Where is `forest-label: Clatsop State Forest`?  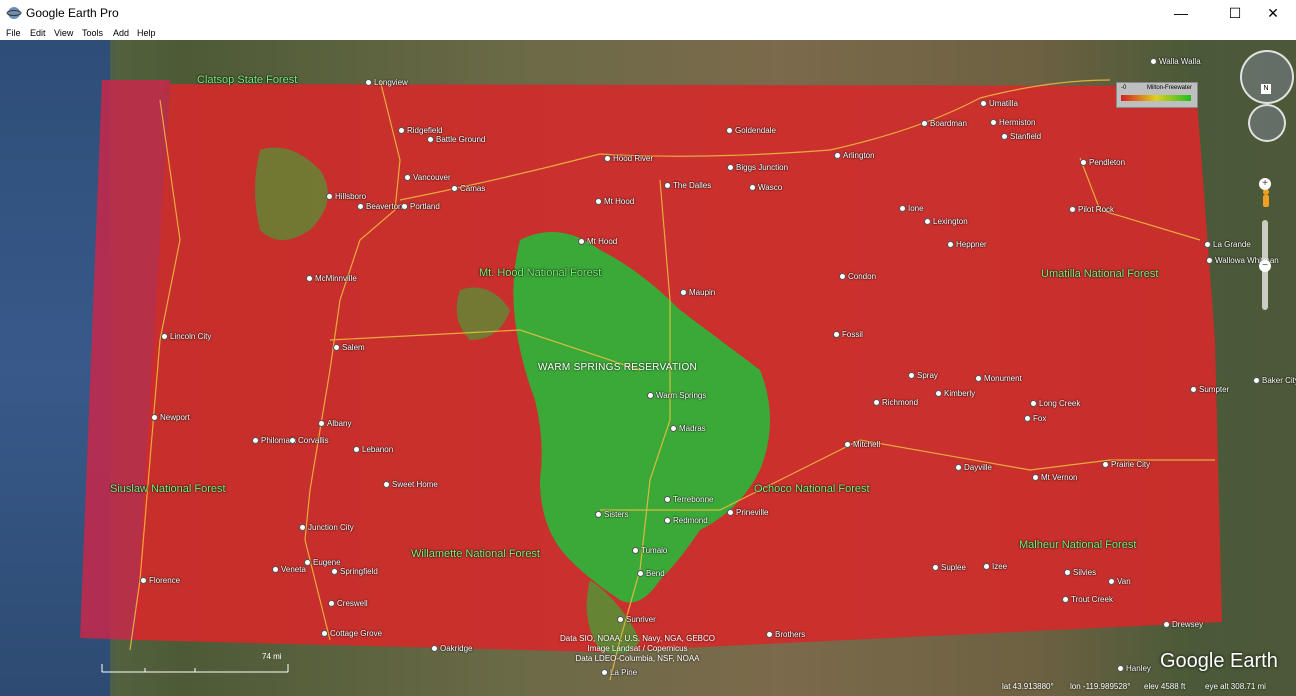
forest-label: Clatsop State Forest is located at coordinates (247, 80).